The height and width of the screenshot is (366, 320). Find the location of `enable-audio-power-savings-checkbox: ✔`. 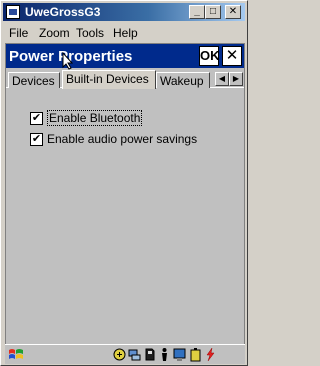

enable-audio-power-savings-checkbox: ✔ is located at coordinates (36, 139).